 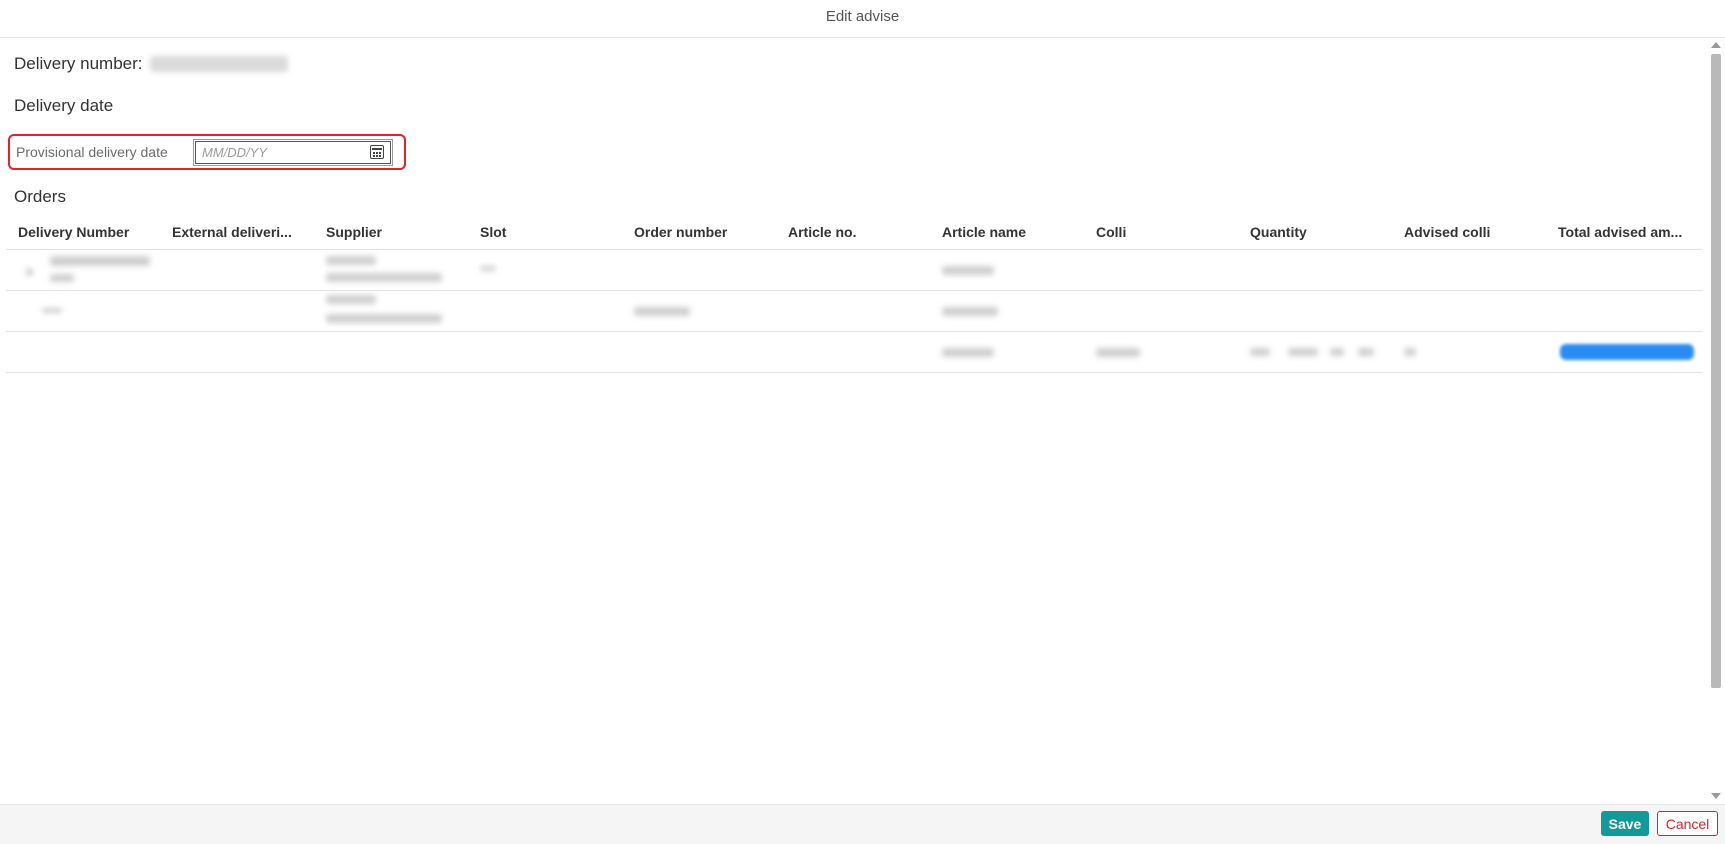 What do you see at coordinates (1303, 352) in the screenshot?
I see `quantity-value` at bounding box center [1303, 352].